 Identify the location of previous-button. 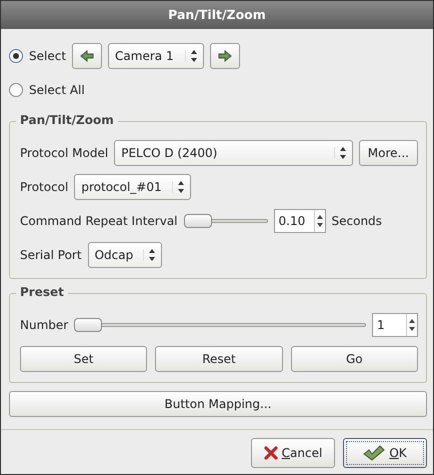
(87, 56).